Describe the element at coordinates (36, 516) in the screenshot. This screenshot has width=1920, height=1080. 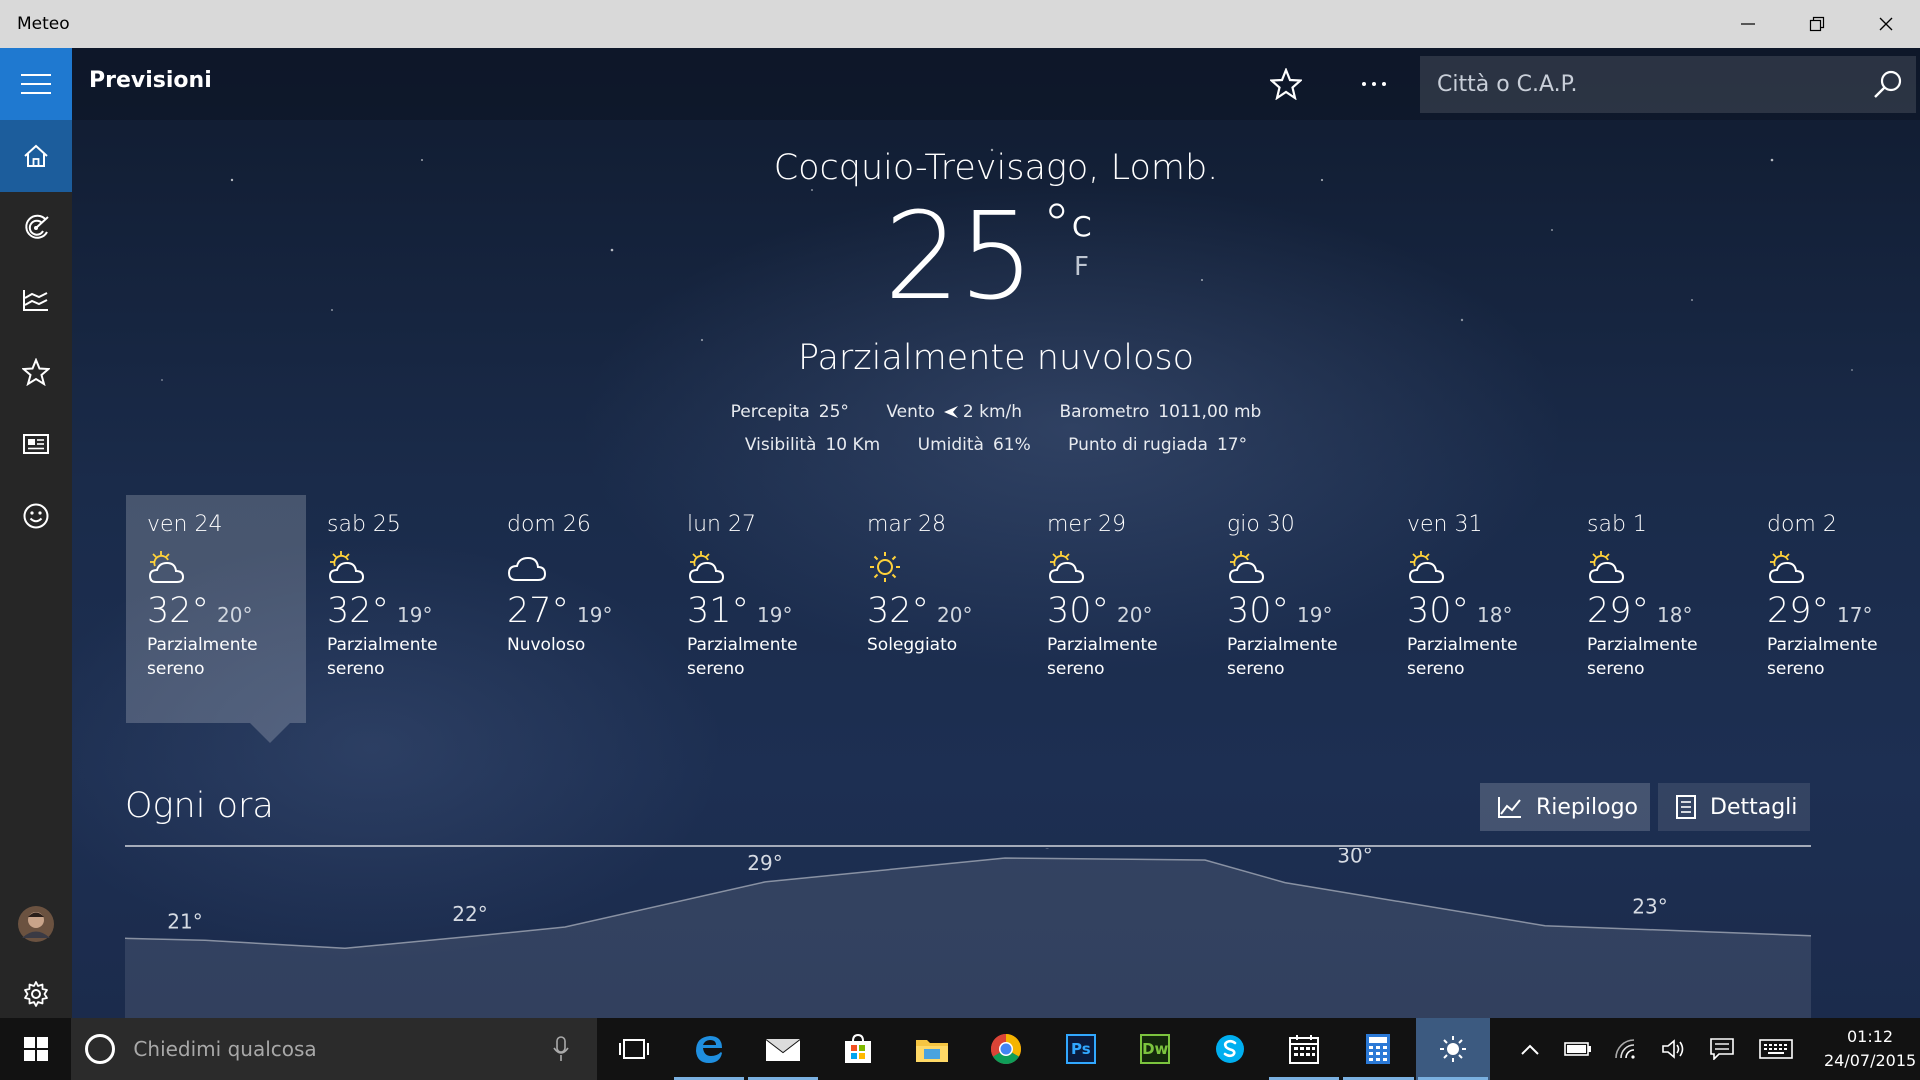
I see `sidebar-item-feedback` at that location.